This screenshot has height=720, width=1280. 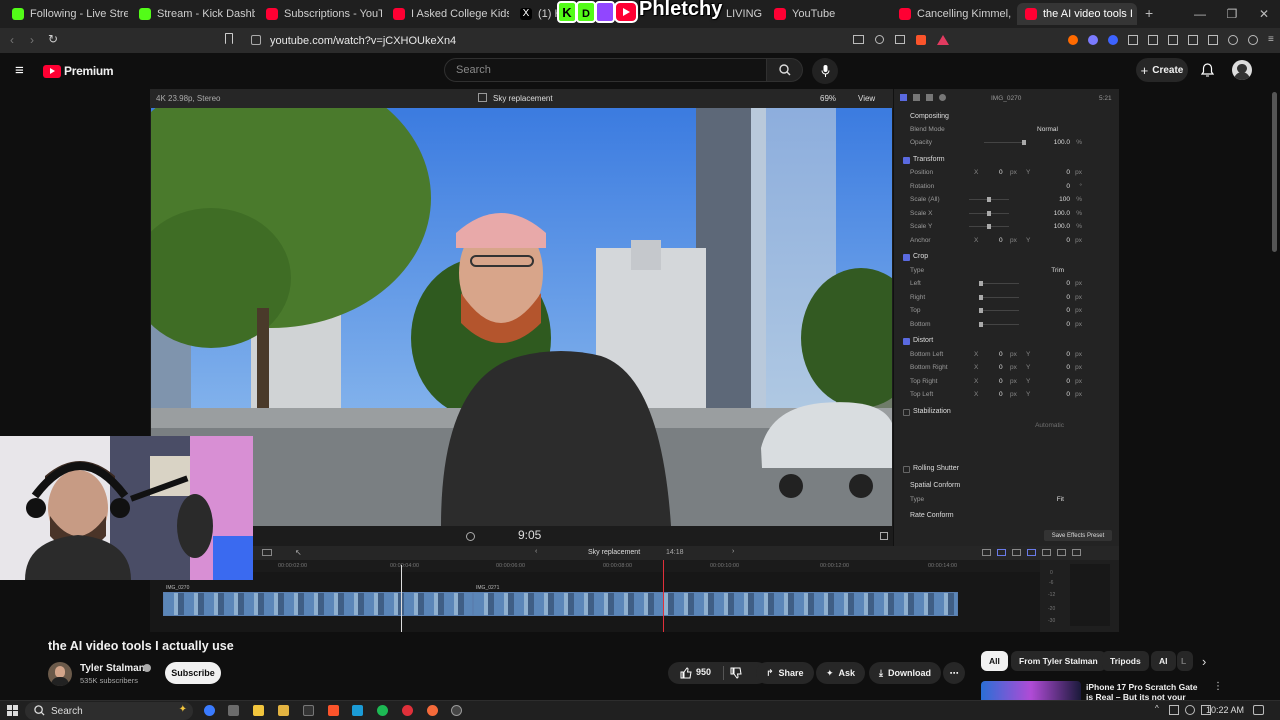 I want to click on like-button, so click(x=686, y=673).